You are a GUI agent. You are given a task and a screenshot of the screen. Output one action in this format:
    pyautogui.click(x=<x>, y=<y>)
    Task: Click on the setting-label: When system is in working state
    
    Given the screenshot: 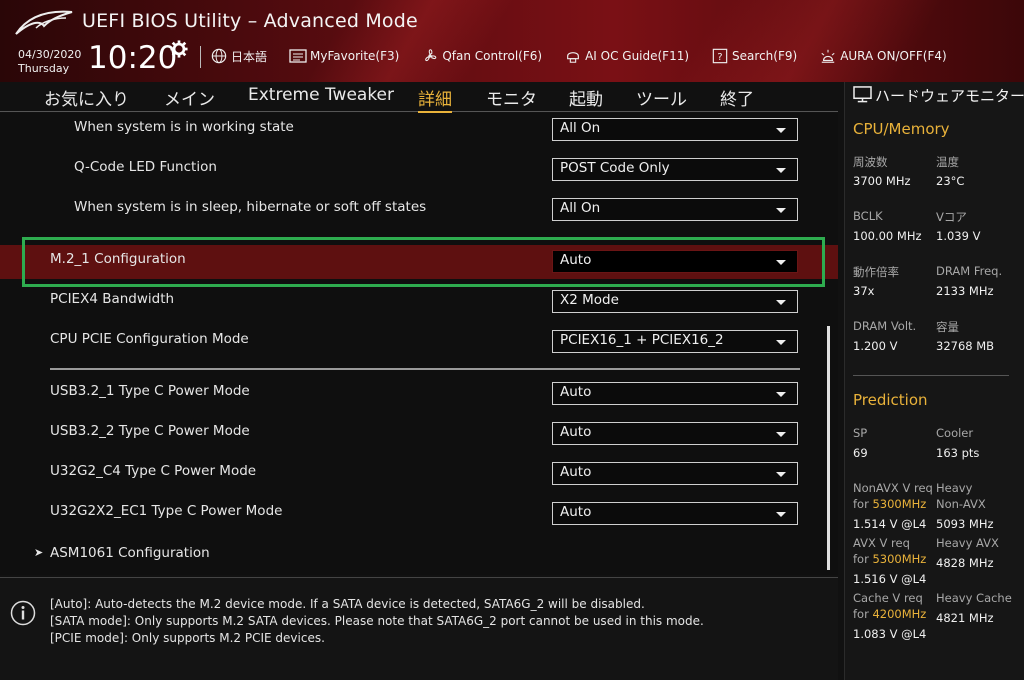 What is the action you would take?
    pyautogui.click(x=184, y=127)
    